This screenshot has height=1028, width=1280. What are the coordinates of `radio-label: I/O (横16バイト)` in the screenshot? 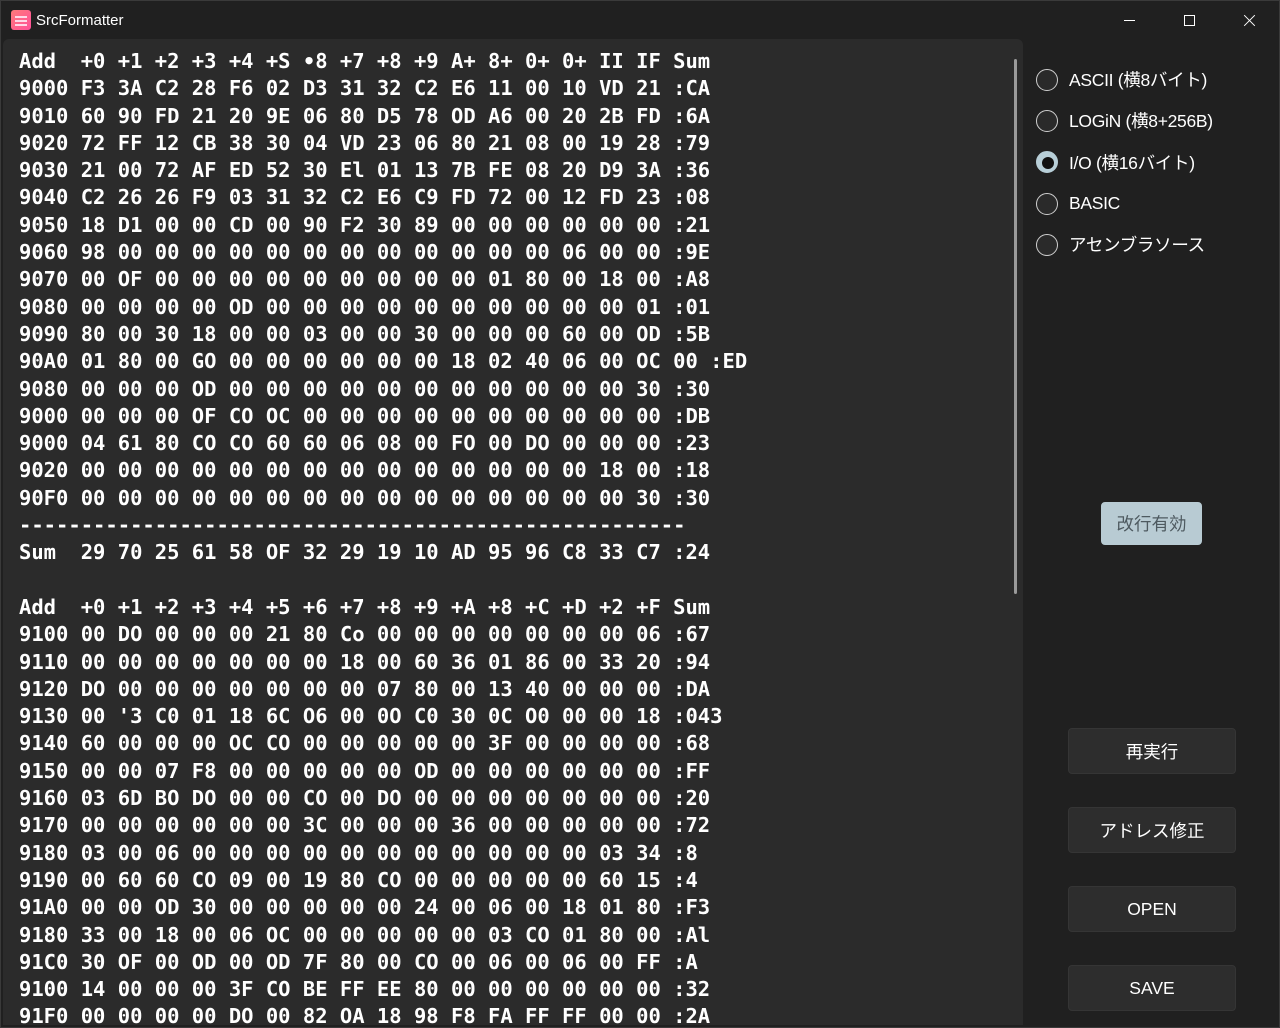 It's located at (1132, 162).